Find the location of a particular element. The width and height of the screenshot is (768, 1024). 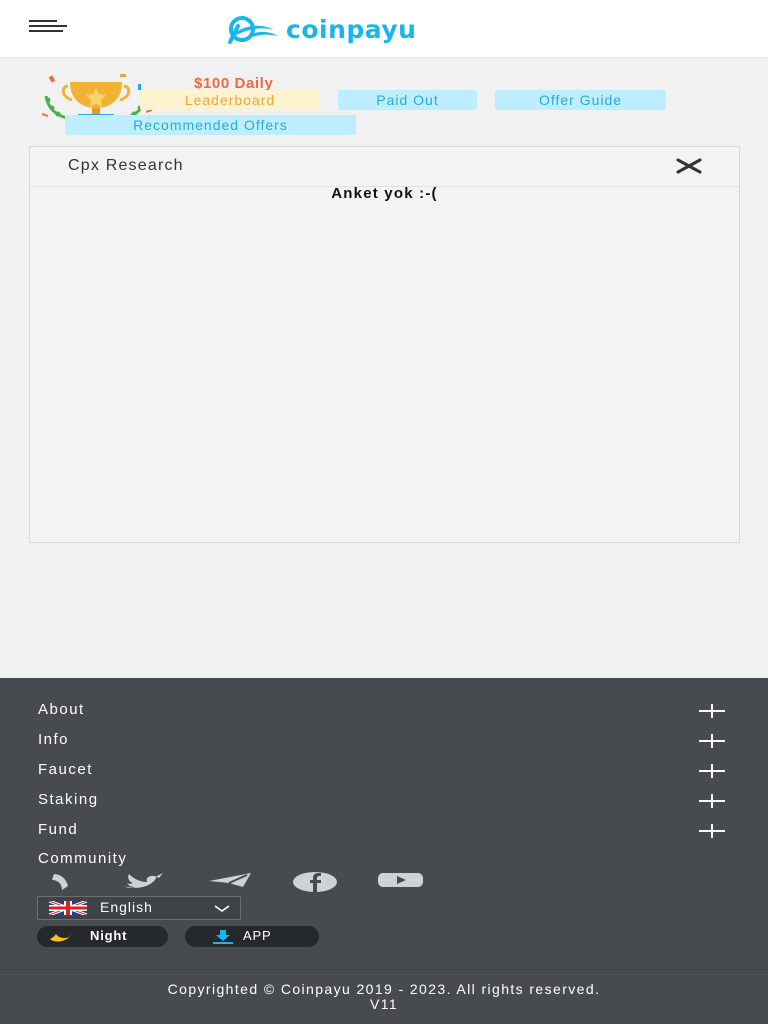

recommended-offers-link: Recommended Offers is located at coordinates (210, 125).